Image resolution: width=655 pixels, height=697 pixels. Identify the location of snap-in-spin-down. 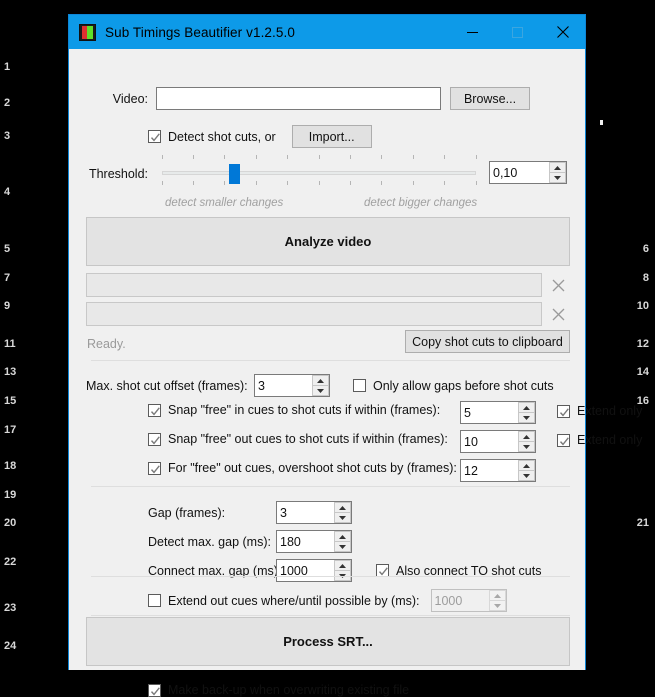
(526, 418).